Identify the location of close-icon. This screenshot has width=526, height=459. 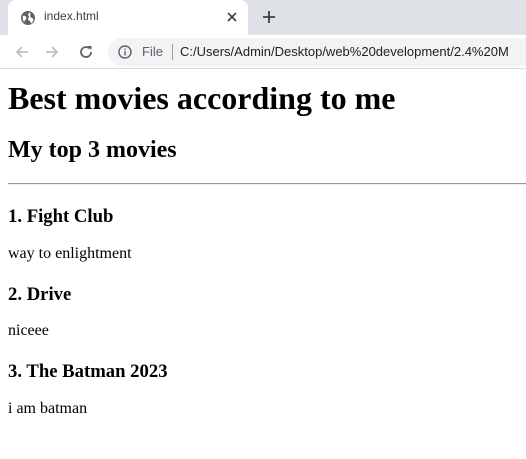
(232, 17).